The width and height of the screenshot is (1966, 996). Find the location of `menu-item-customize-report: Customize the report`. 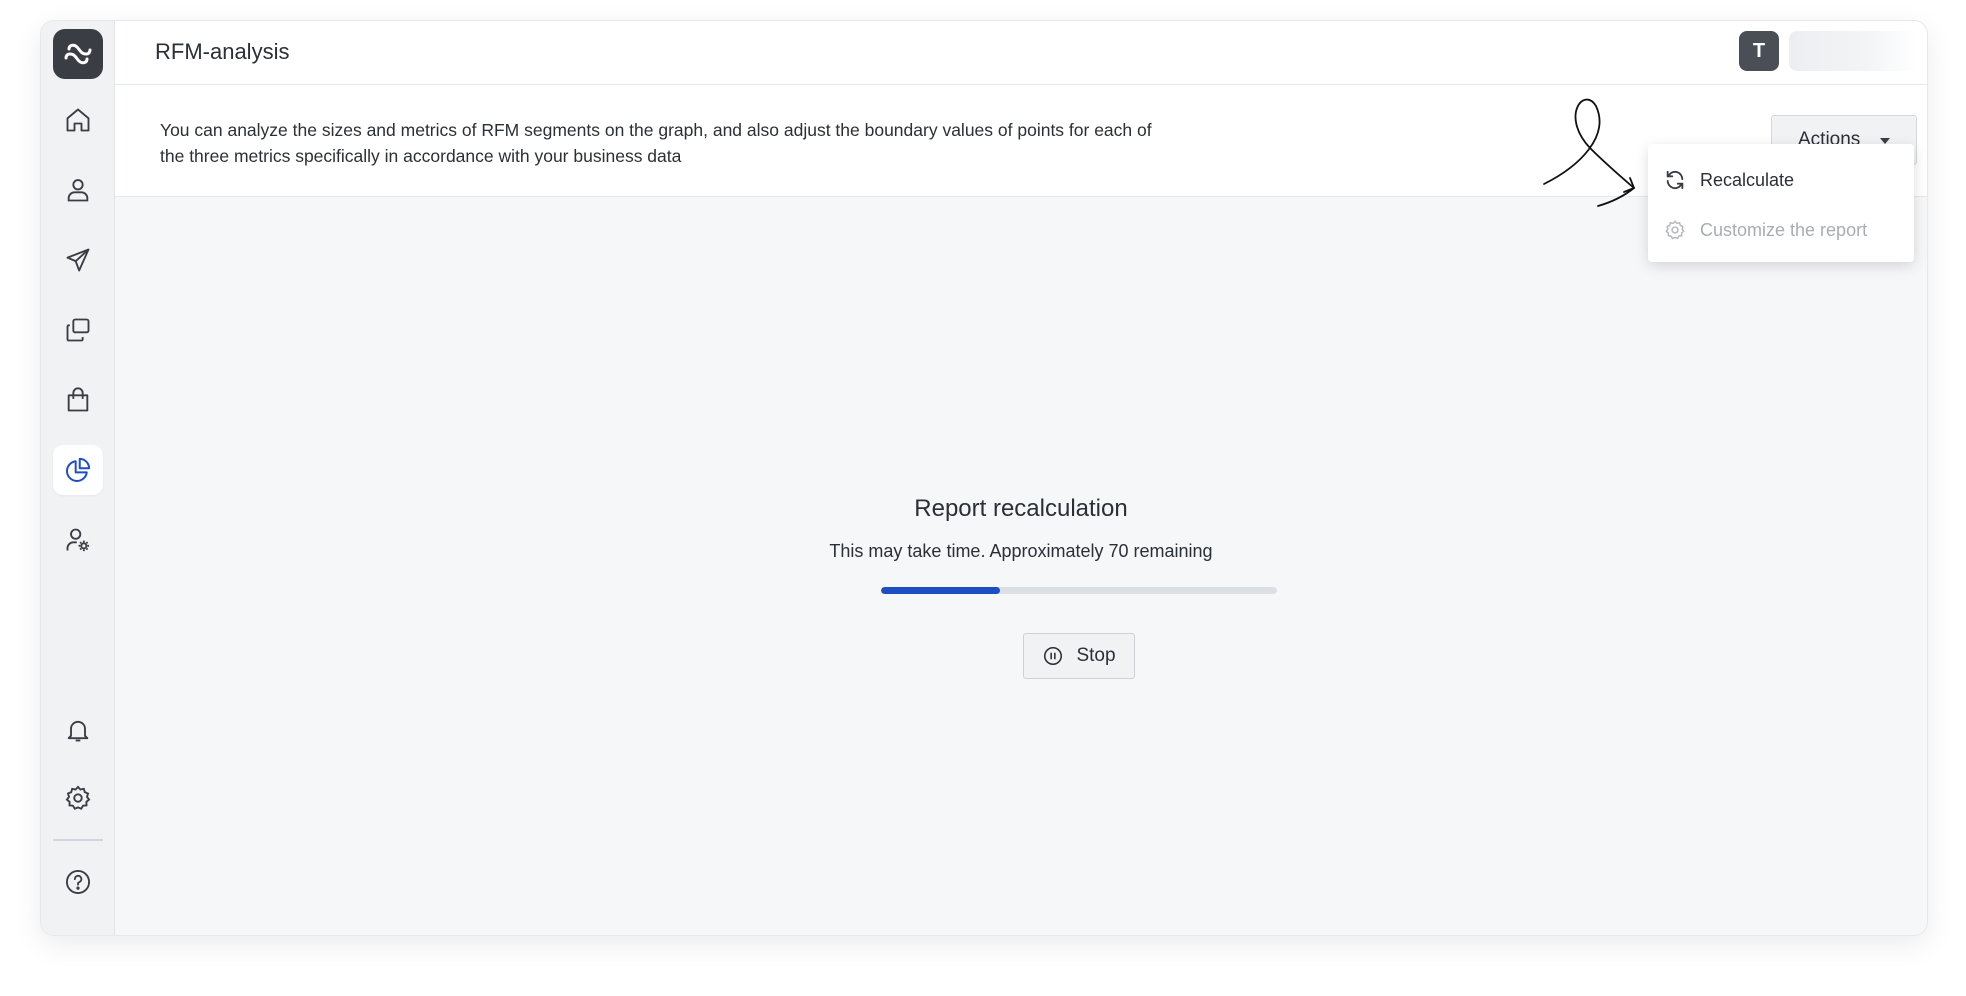

menu-item-customize-report: Customize the report is located at coordinates (1781, 230).